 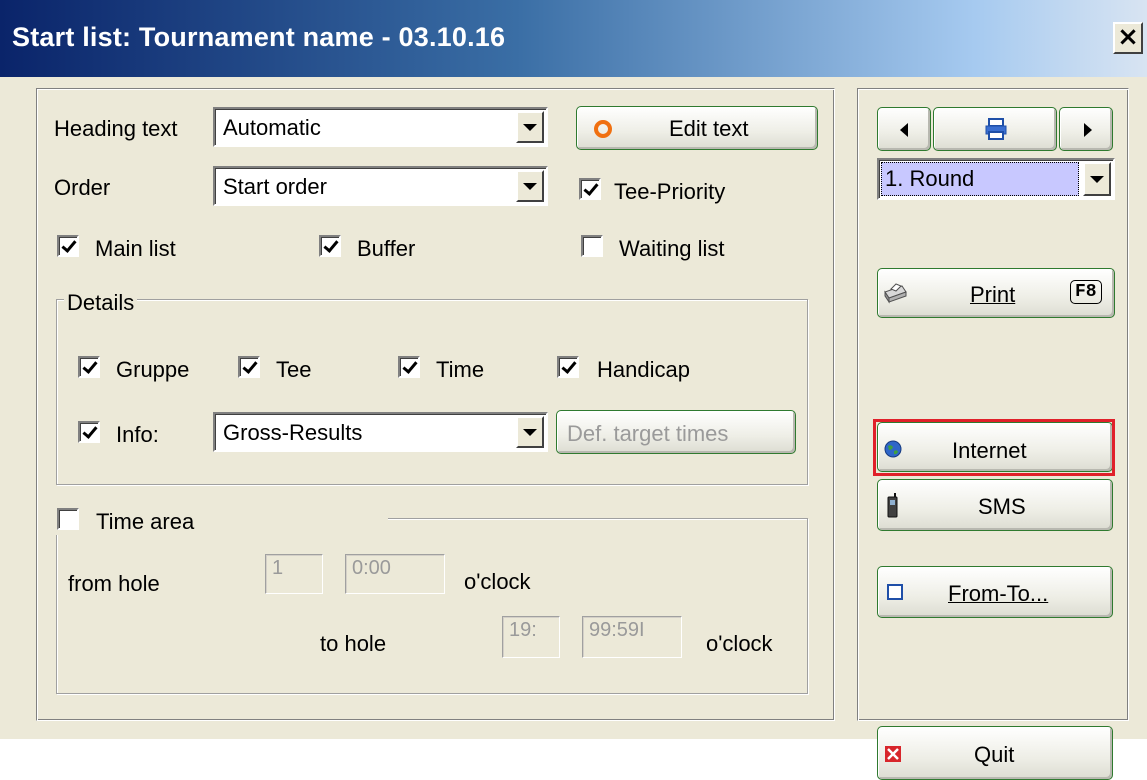 I want to click on def-target-times-label: Def. target times, so click(x=648, y=433).